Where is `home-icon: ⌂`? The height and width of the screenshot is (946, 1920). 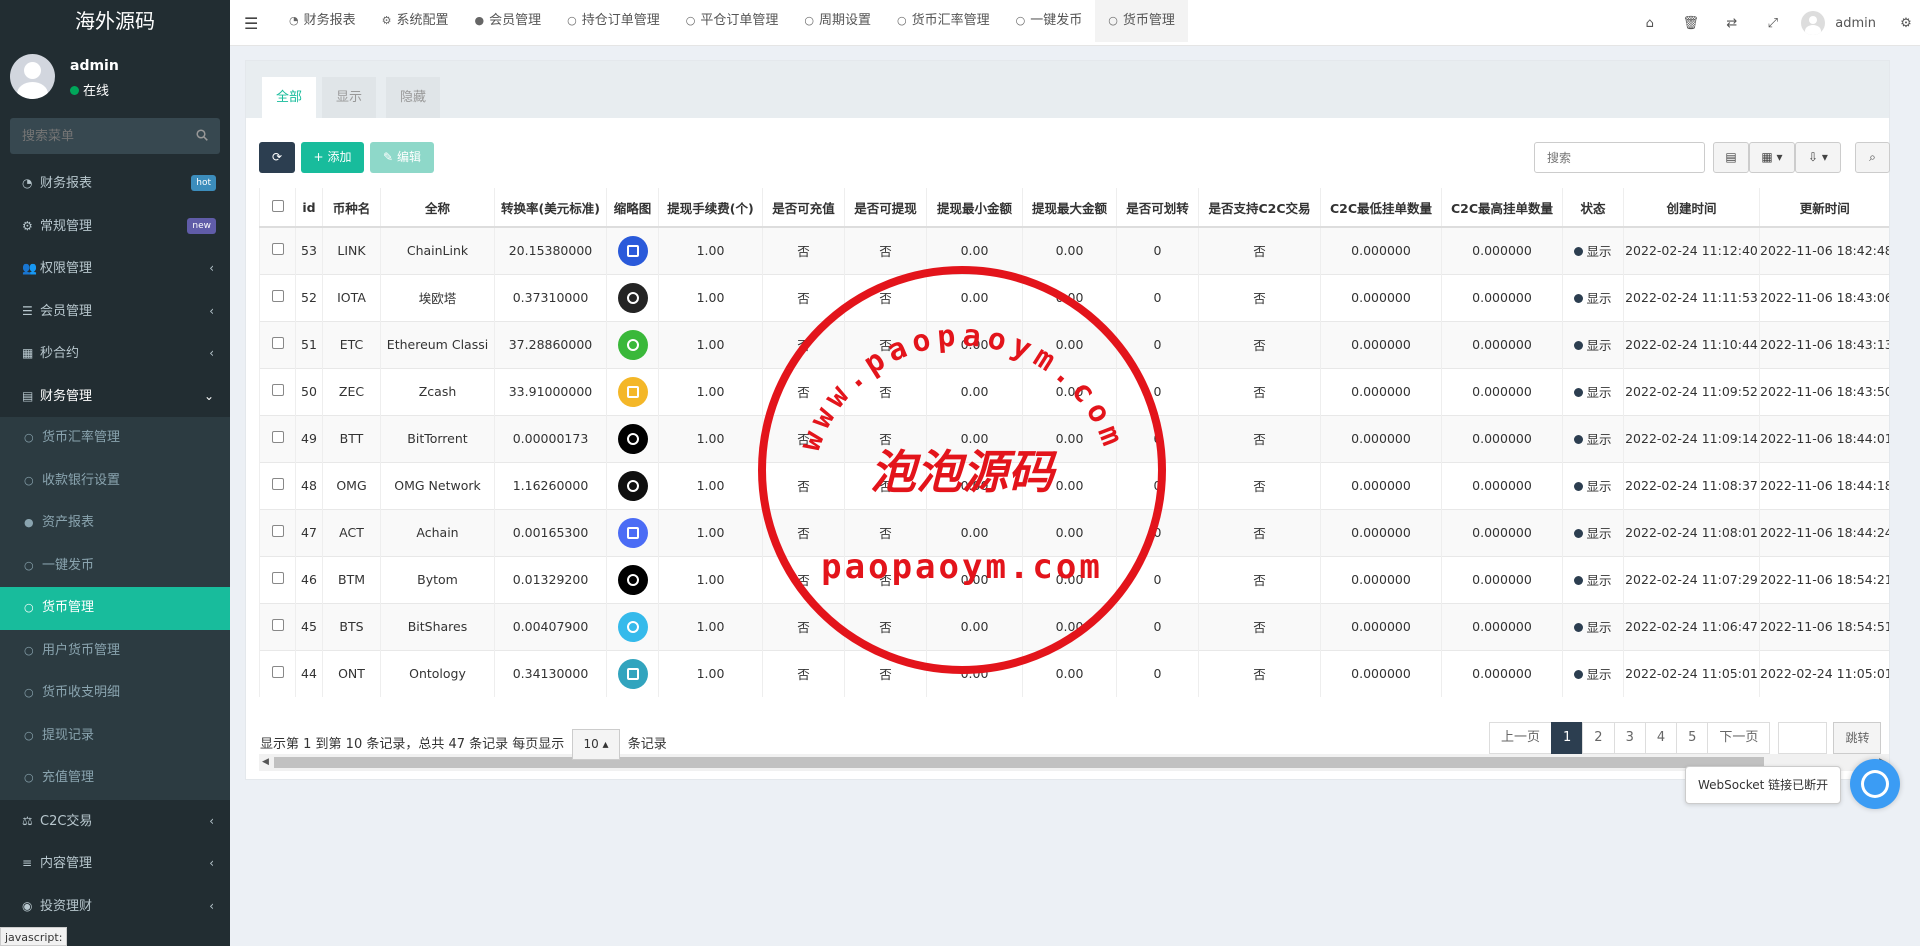
home-icon: ⌂ is located at coordinates (1649, 23).